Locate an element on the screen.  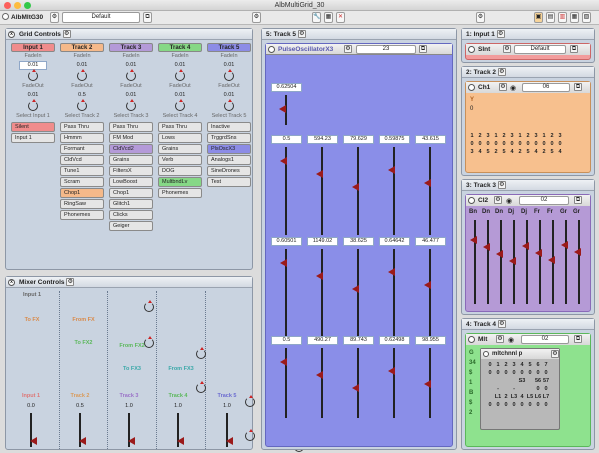
close-patch-icon is located at coordinates (5, 16).